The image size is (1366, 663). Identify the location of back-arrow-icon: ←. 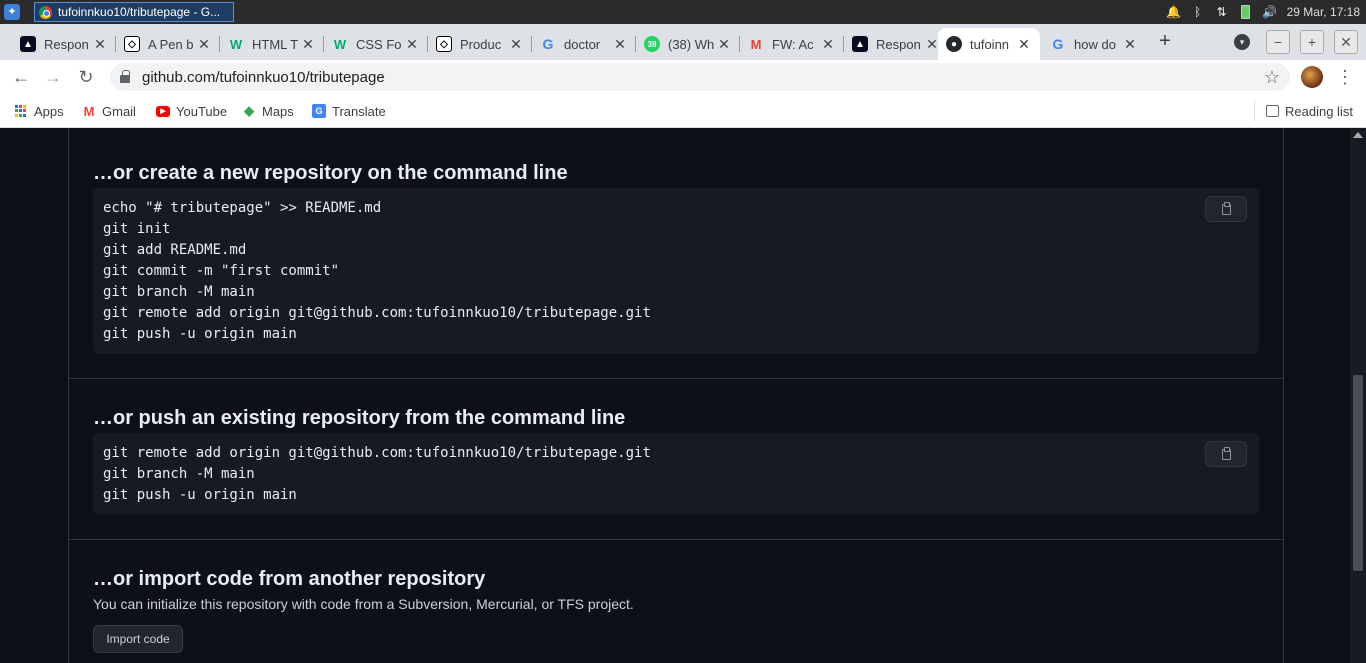
(21, 77).